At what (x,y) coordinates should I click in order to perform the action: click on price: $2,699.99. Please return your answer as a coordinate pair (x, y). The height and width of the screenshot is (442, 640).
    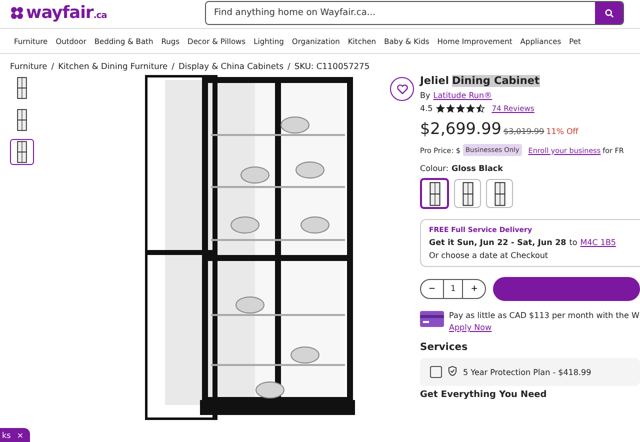
    Looking at the image, I should click on (461, 128).